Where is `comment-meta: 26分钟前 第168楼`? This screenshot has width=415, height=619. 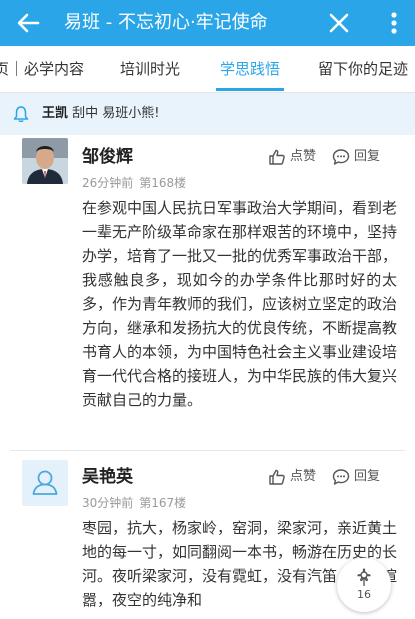 comment-meta: 26分钟前 第168楼 is located at coordinates (134, 182).